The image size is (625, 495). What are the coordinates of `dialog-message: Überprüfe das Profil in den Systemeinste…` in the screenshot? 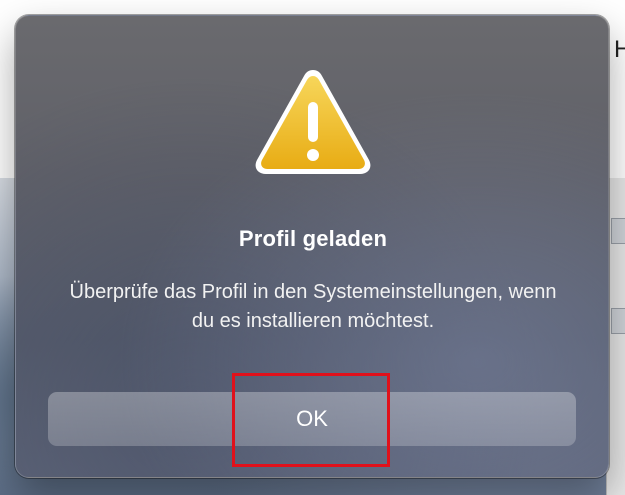 It's located at (313, 306).